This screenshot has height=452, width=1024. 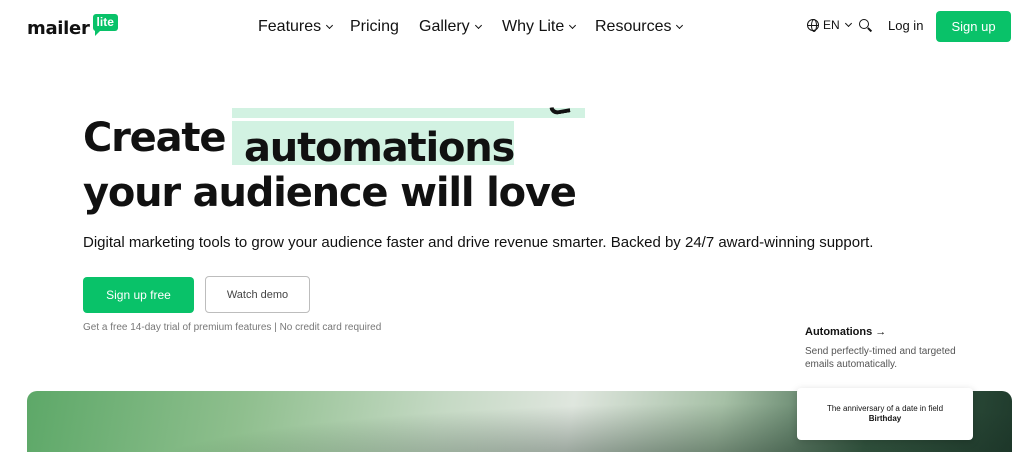 I want to click on logo-text: mailer, so click(x=58, y=28).